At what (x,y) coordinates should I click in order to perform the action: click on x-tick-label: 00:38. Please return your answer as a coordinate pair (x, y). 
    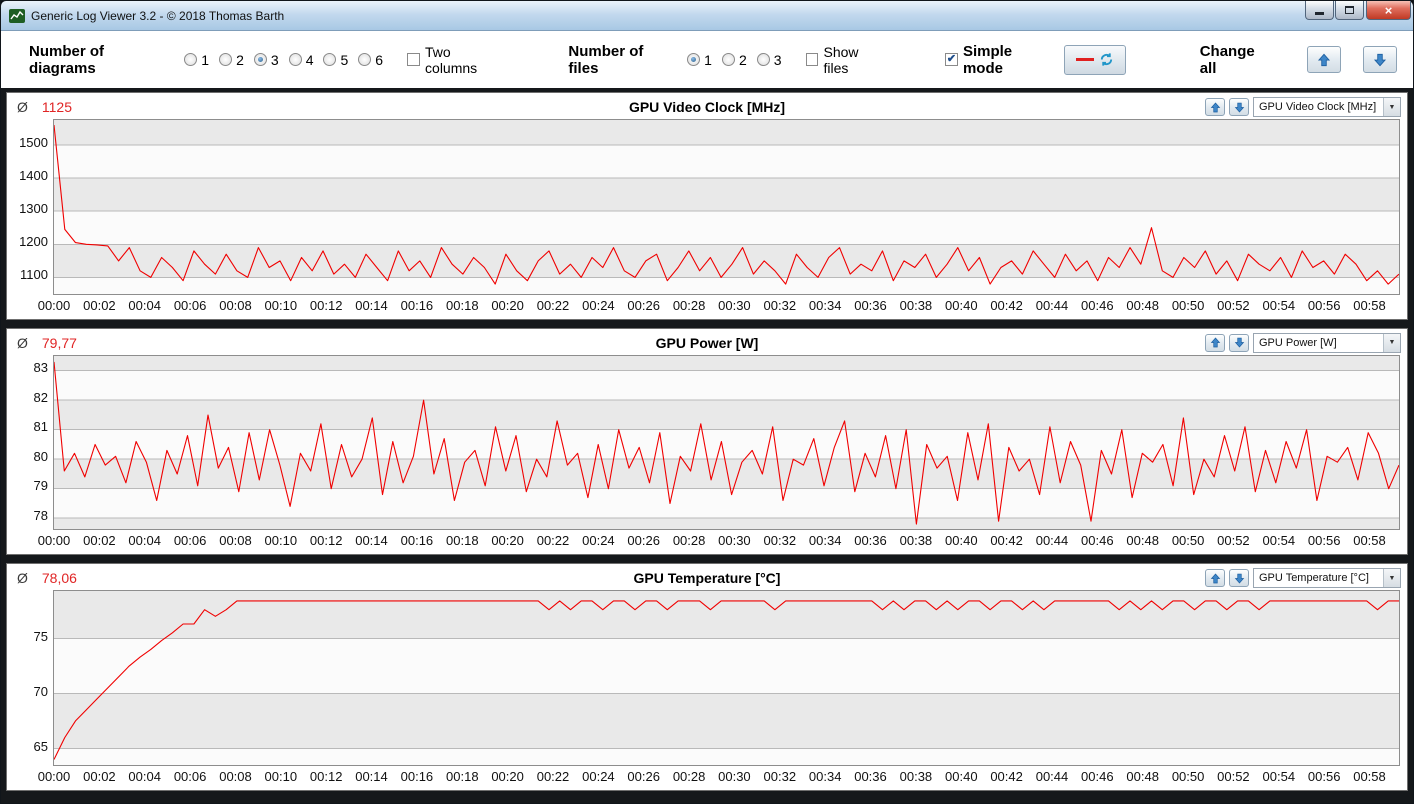
    Looking at the image, I should click on (916, 777).